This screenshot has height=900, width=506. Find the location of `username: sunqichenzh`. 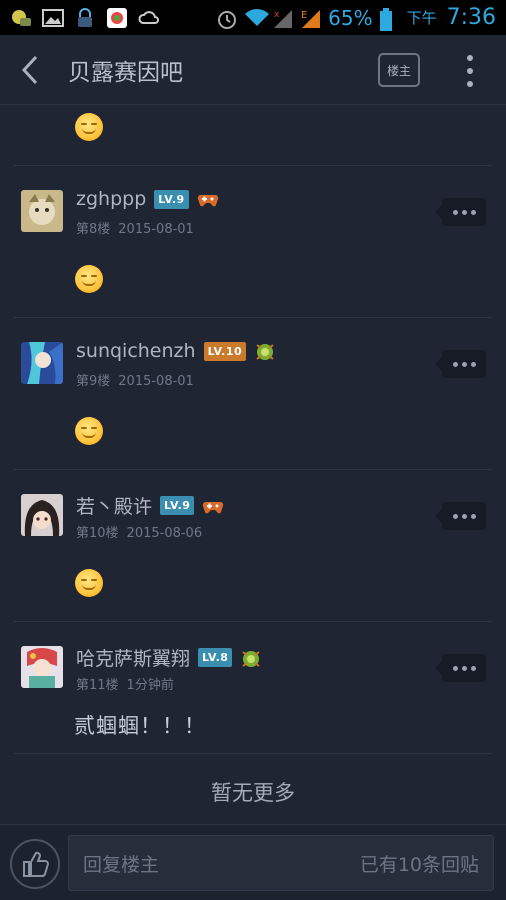

username: sunqichenzh is located at coordinates (136, 351).